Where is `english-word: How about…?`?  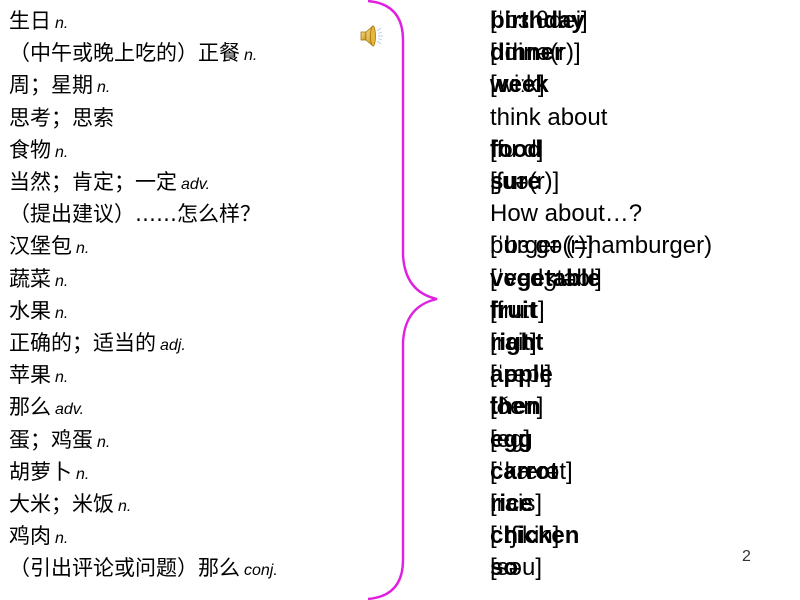 english-word: How about…? is located at coordinates (566, 214).